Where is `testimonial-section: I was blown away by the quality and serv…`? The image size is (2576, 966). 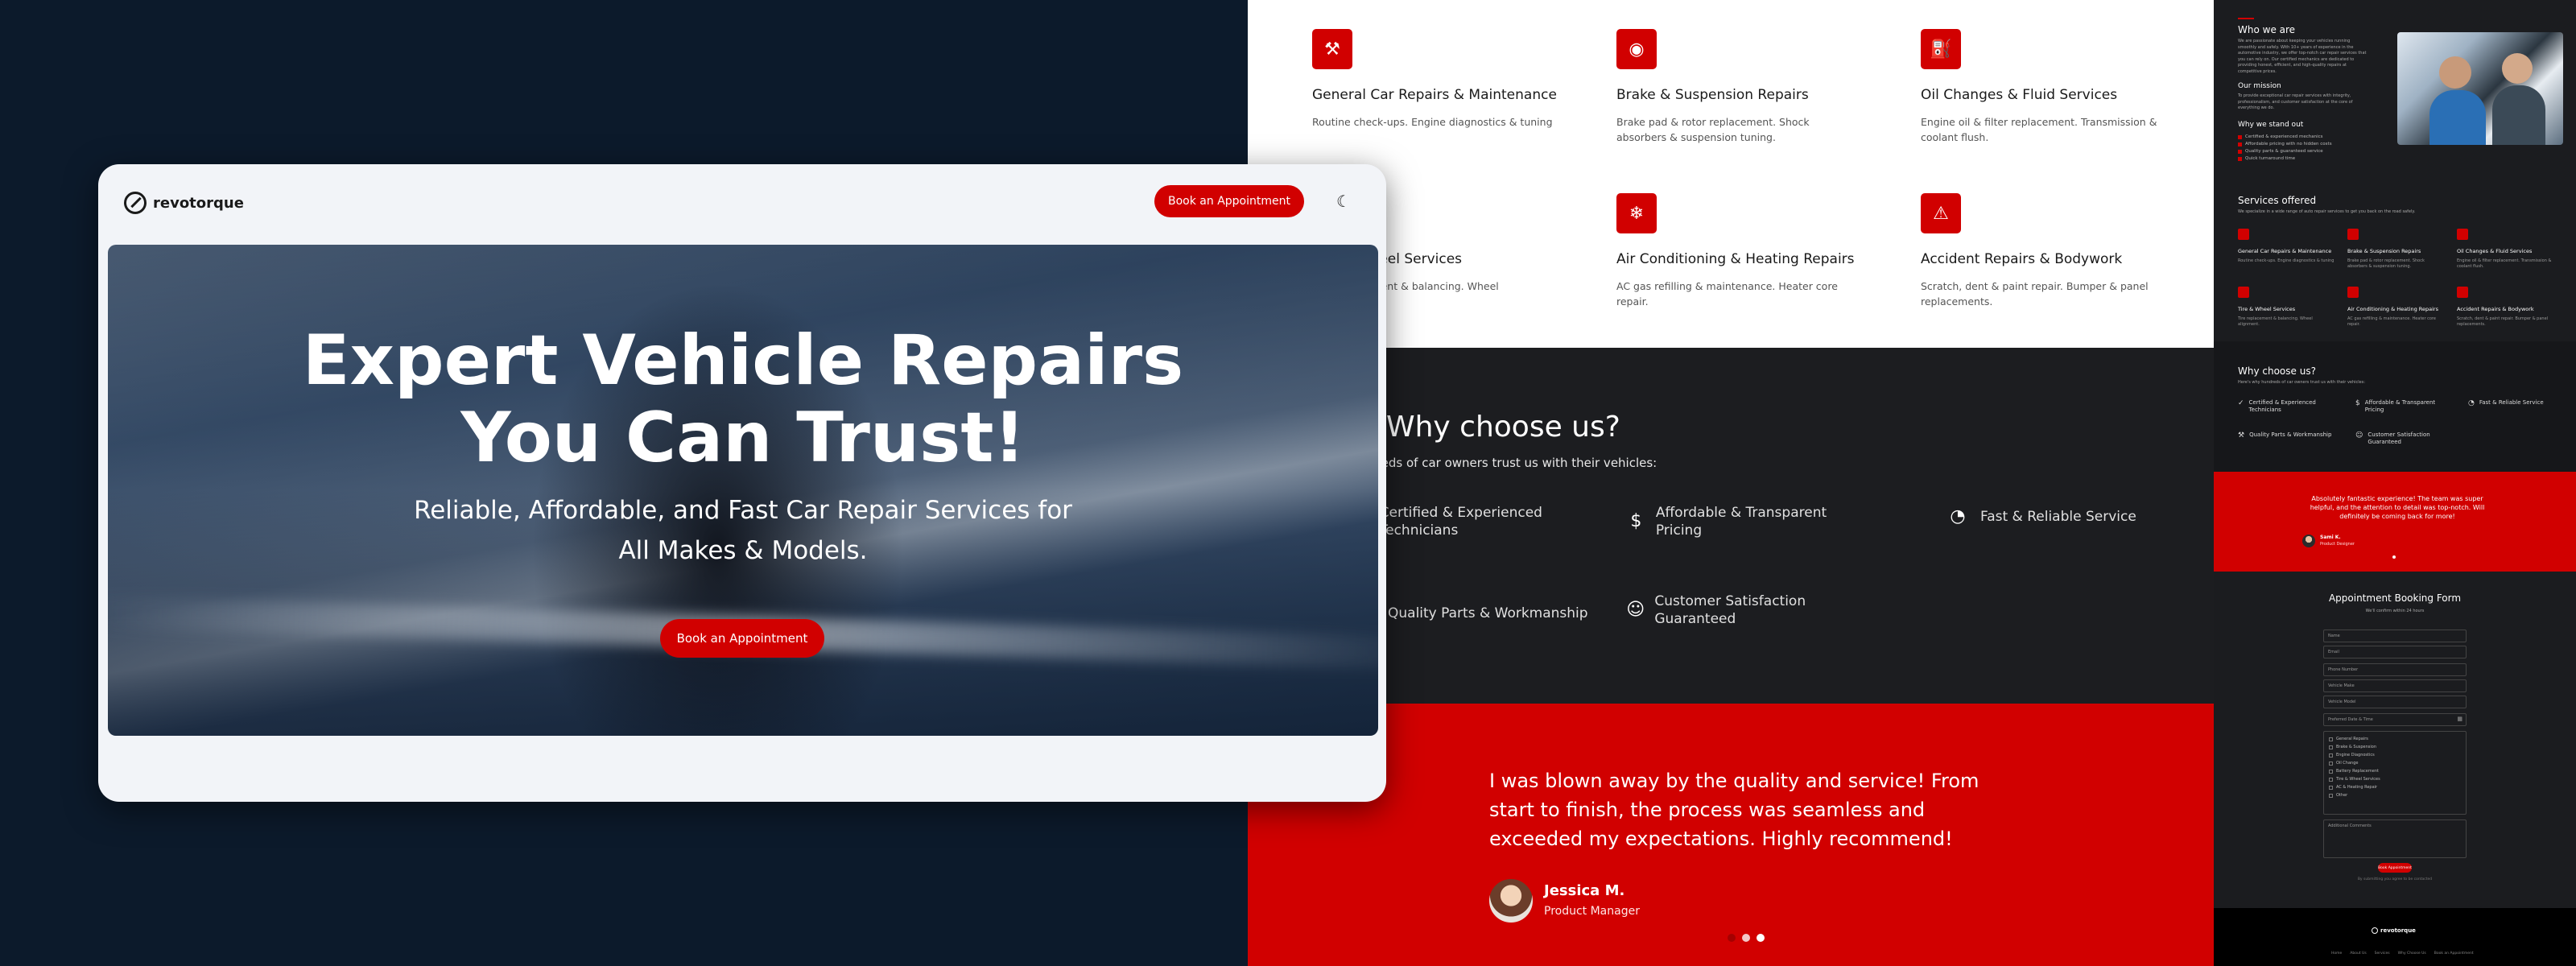
testimonial-section: I was blown away by the quality and serv… is located at coordinates (1731, 835).